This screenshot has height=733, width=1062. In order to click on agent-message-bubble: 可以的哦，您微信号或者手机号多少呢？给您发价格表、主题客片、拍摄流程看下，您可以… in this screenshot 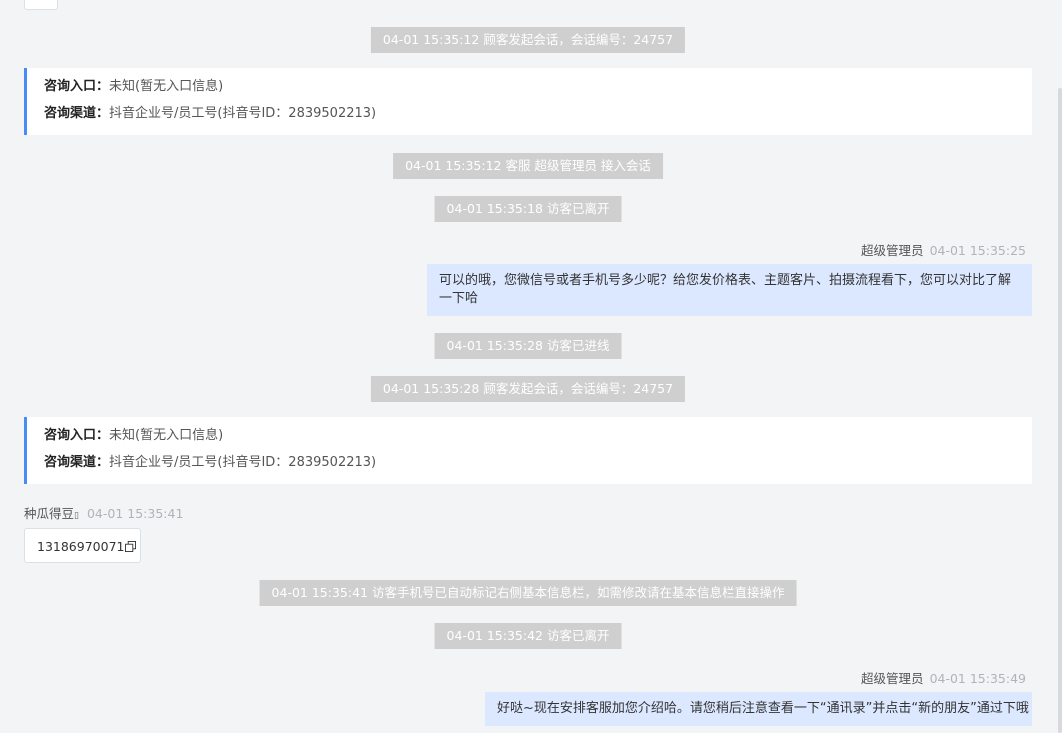, I will do `click(729, 290)`.